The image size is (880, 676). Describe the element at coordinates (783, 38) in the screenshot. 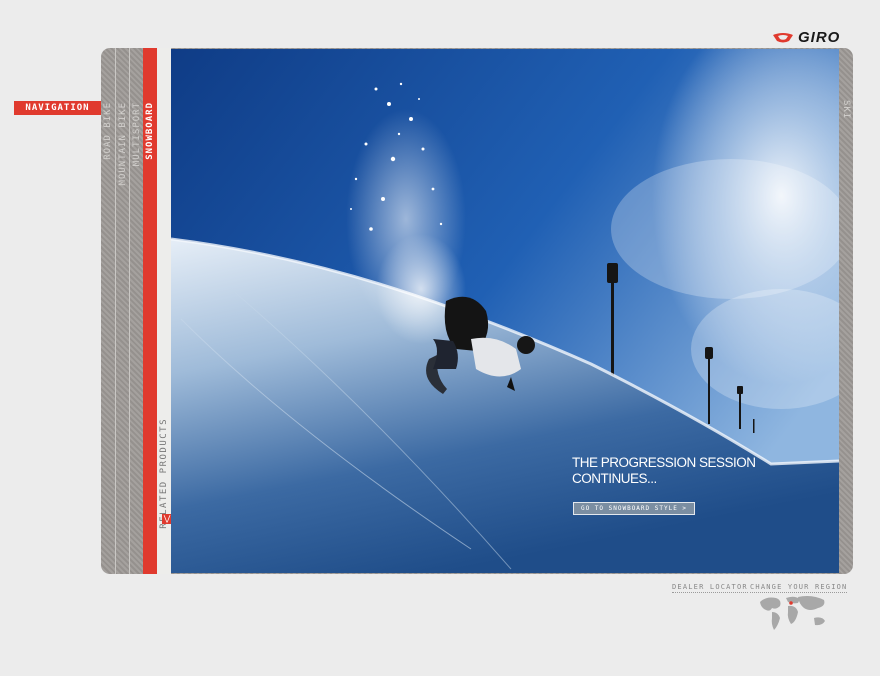

I see `giro-logo-mark-icon` at that location.